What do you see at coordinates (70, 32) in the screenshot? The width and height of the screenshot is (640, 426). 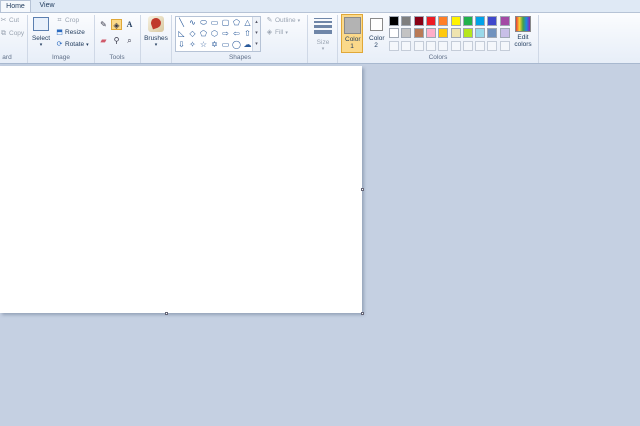 I see `resize-button: ⬒ Resize` at bounding box center [70, 32].